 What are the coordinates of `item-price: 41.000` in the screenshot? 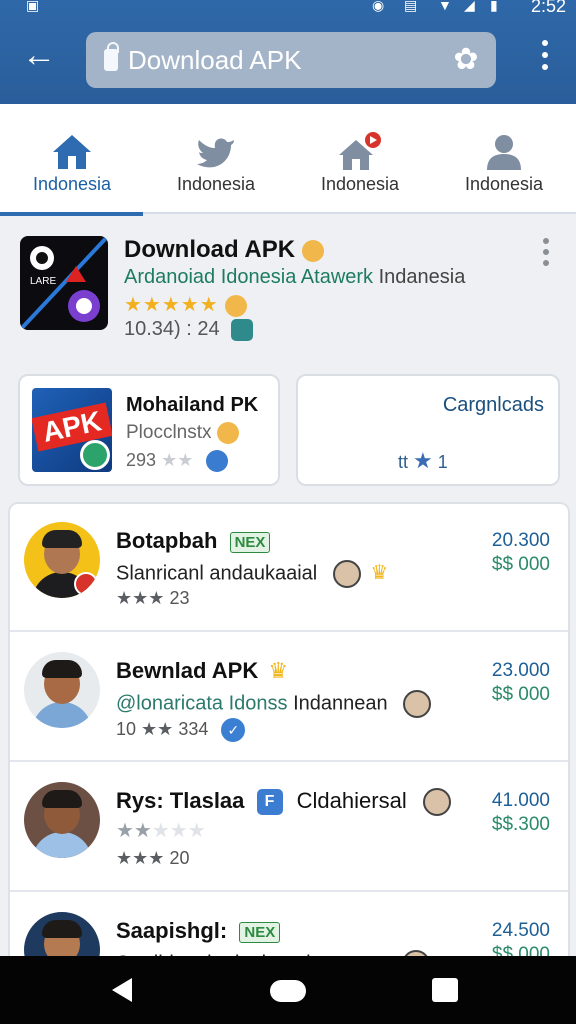 It's located at (520, 800).